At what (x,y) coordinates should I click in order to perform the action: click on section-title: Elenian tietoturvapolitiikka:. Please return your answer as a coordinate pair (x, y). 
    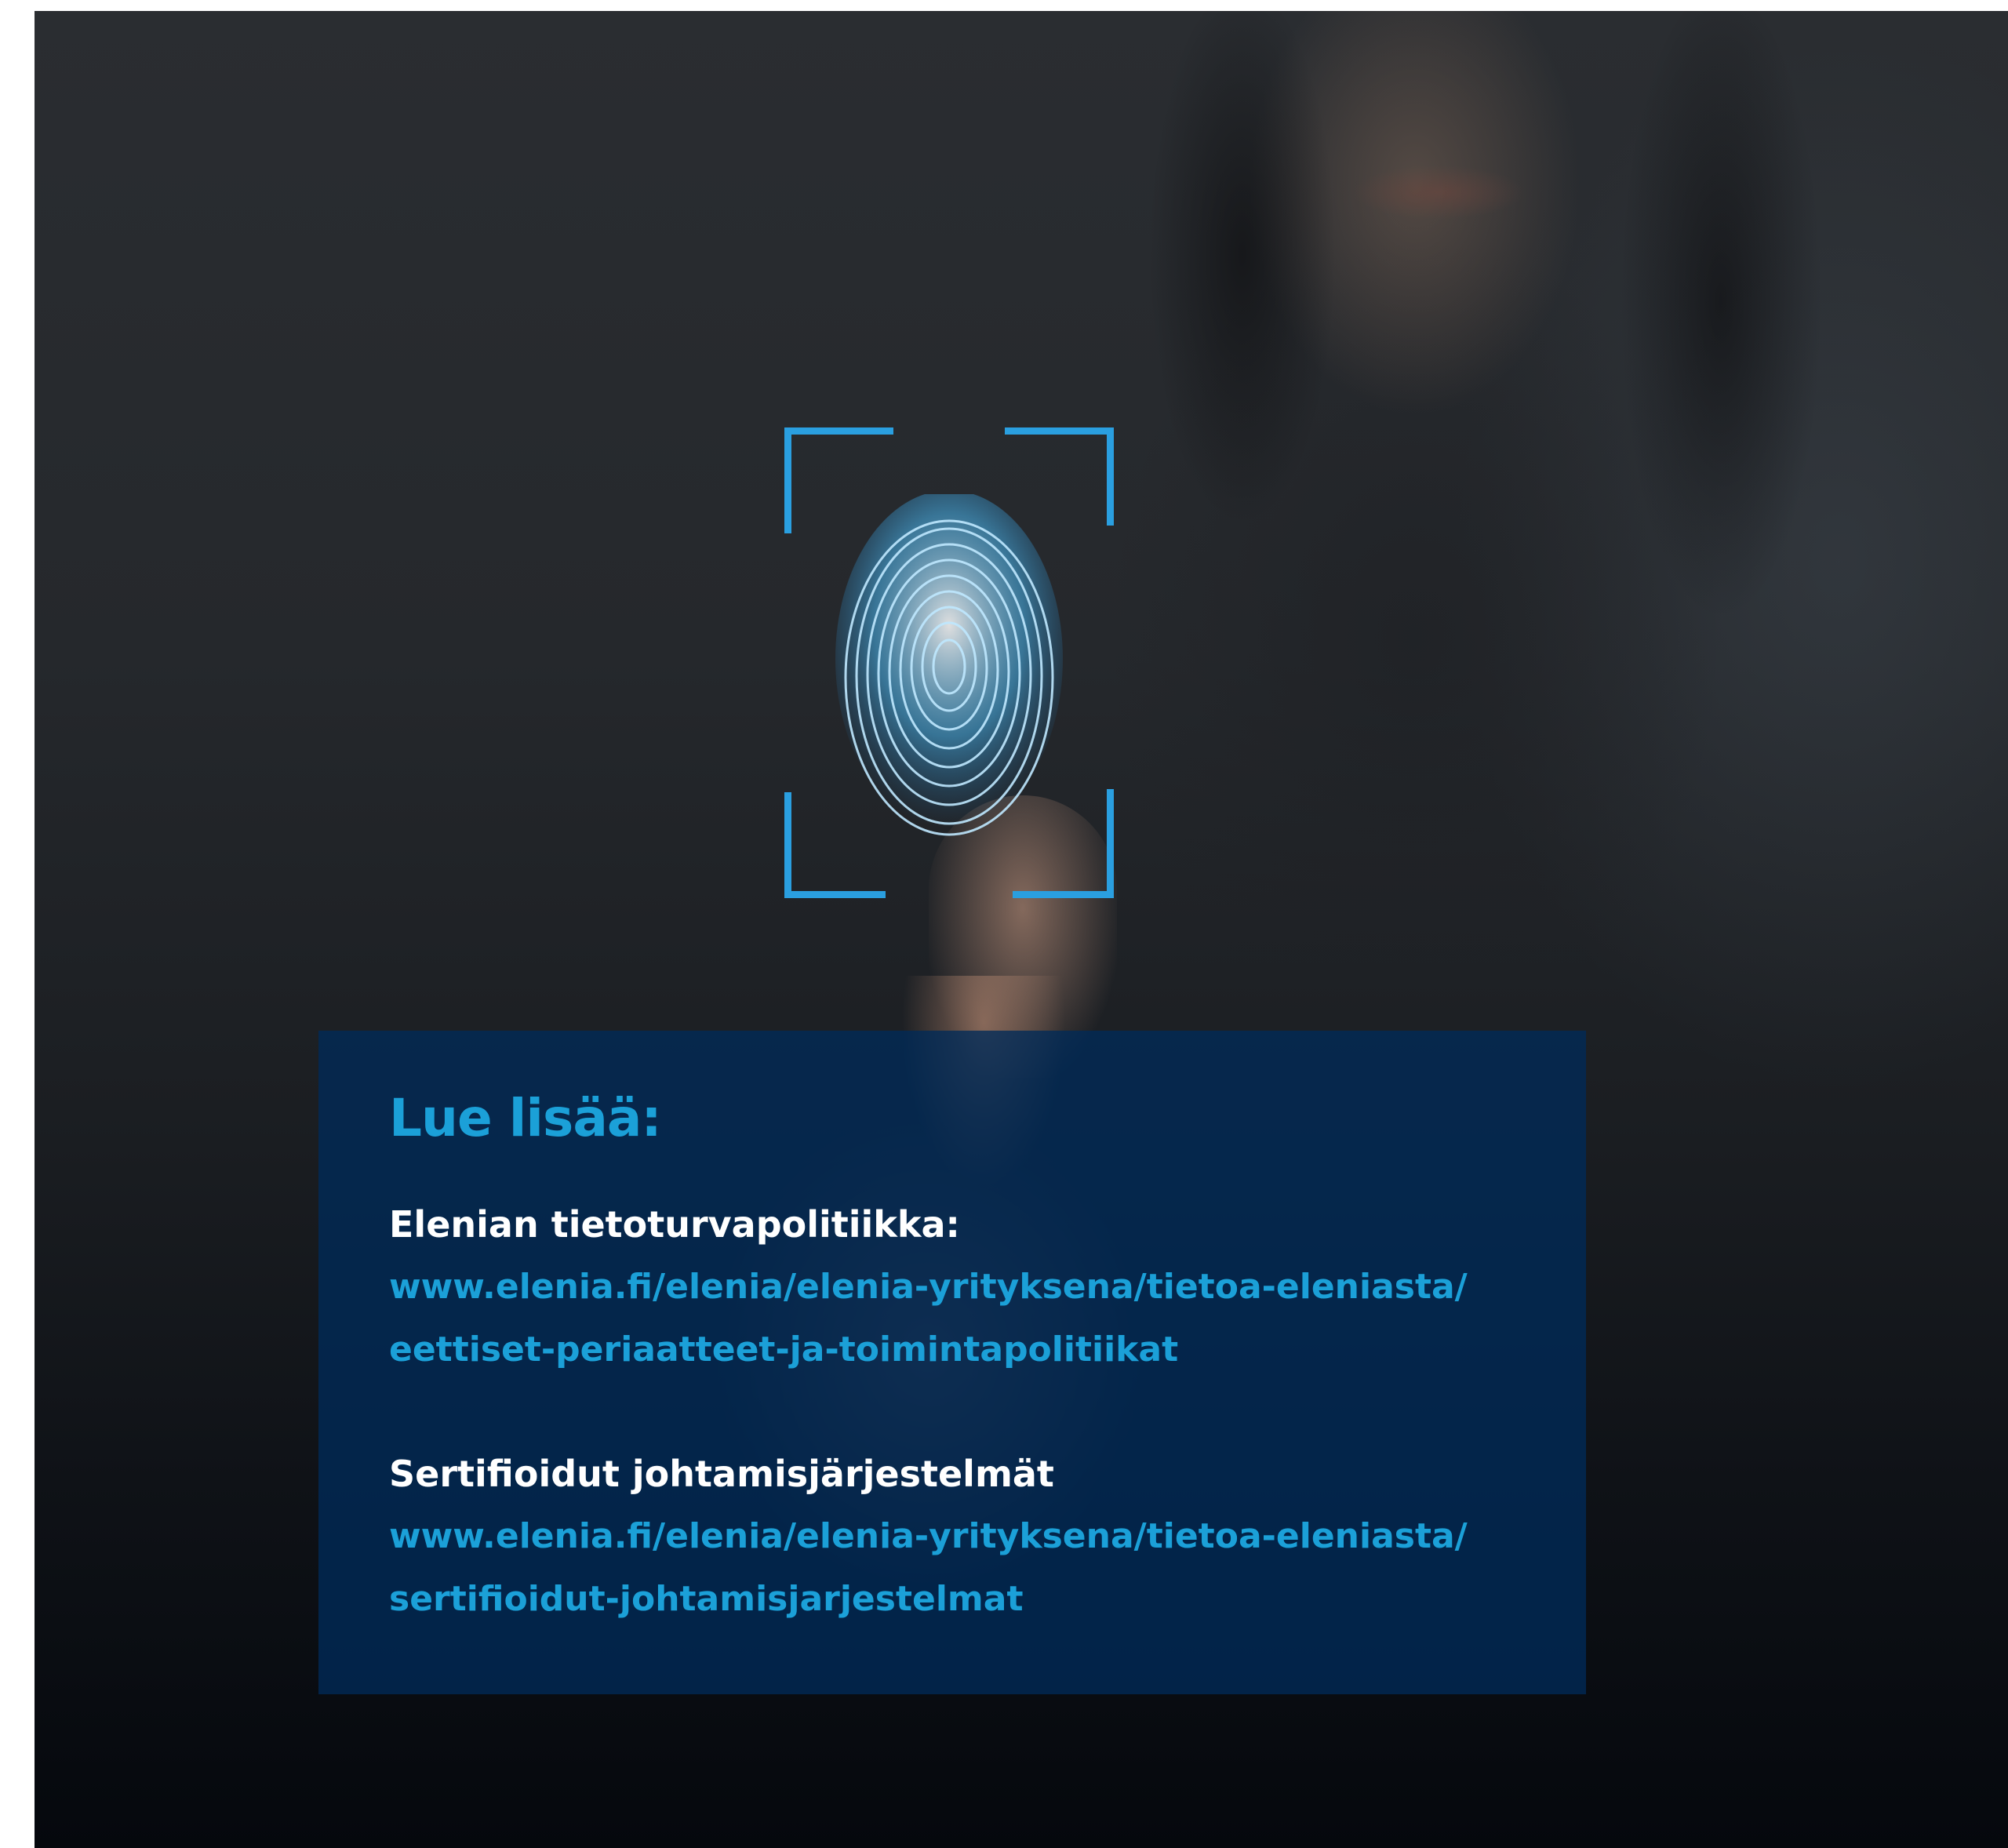
    Looking at the image, I should click on (674, 1224).